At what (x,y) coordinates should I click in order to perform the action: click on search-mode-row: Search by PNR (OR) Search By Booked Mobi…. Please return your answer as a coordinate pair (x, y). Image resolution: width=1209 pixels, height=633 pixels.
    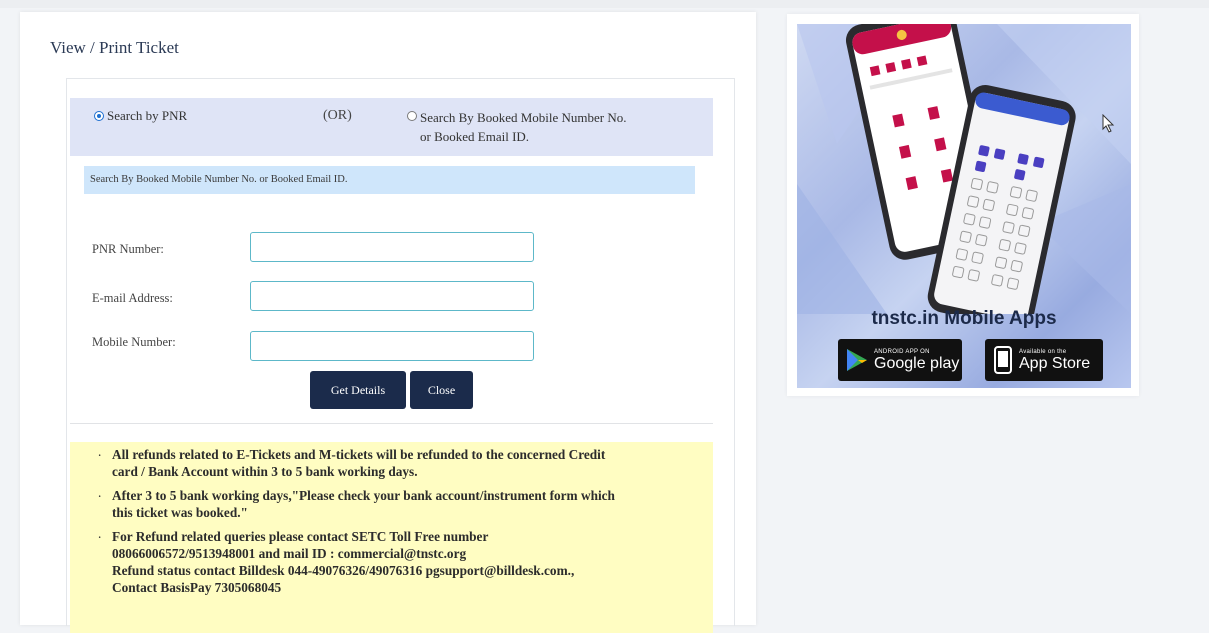
    Looking at the image, I should click on (391, 127).